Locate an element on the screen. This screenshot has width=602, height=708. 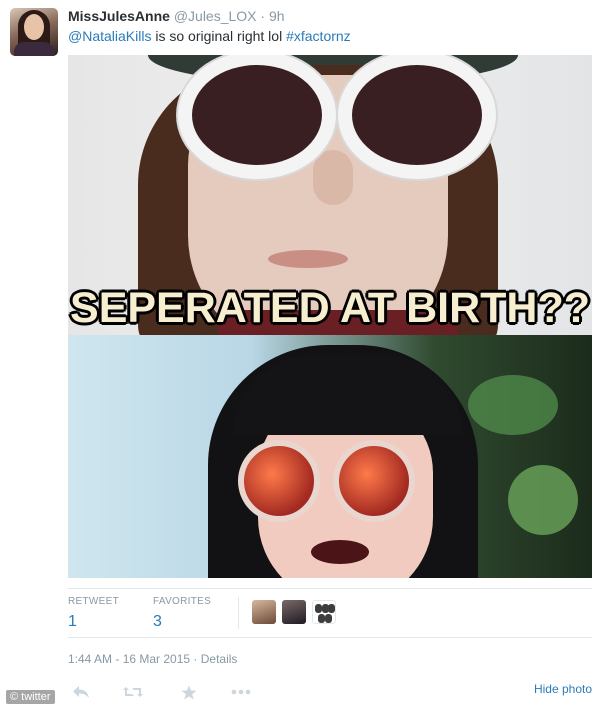
tweet-stats: RETWEET 1 FAVORITES 3 is located at coordinates (330, 613).